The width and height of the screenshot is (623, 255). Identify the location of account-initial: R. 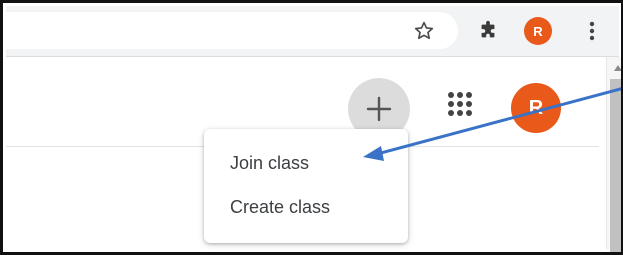
(536, 107).